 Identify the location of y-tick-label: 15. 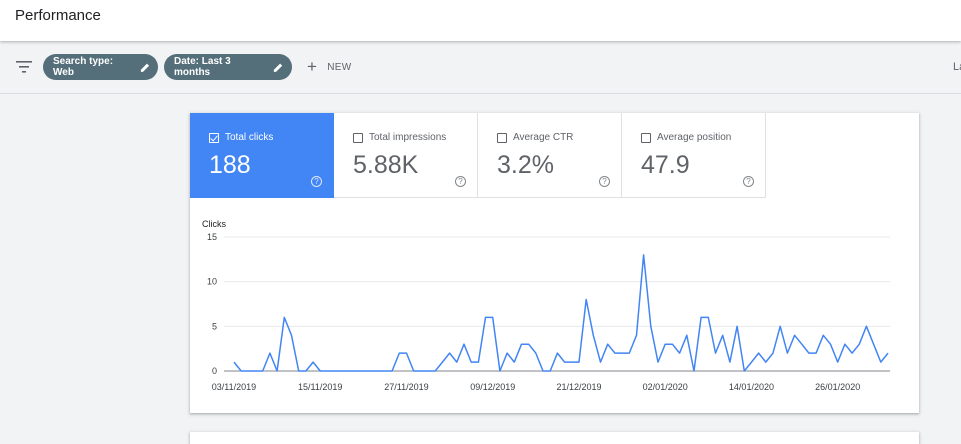
(212, 237).